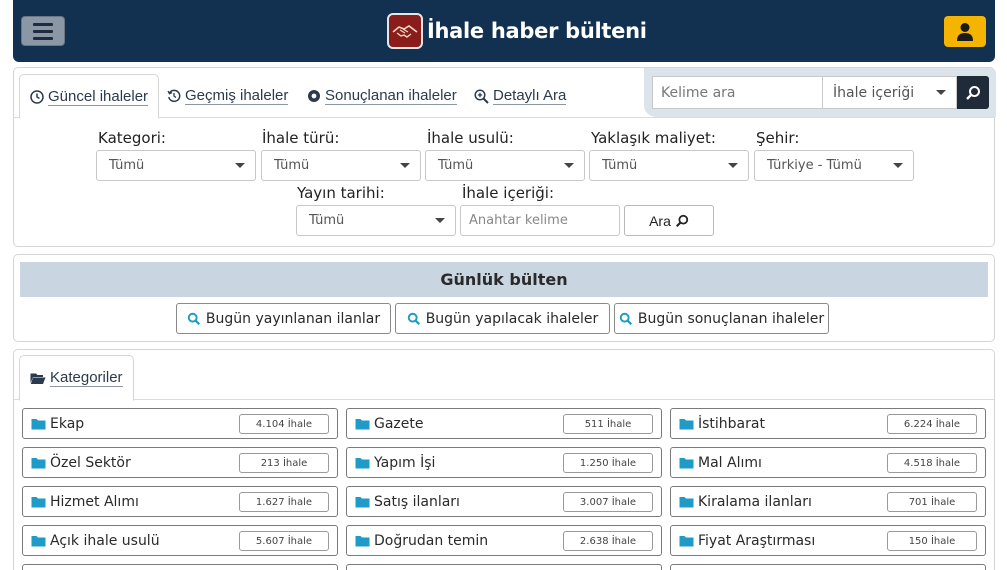 The height and width of the screenshot is (570, 1007). Describe the element at coordinates (504, 279) in the screenshot. I see `bulletin-title: Günlük bülten` at that location.